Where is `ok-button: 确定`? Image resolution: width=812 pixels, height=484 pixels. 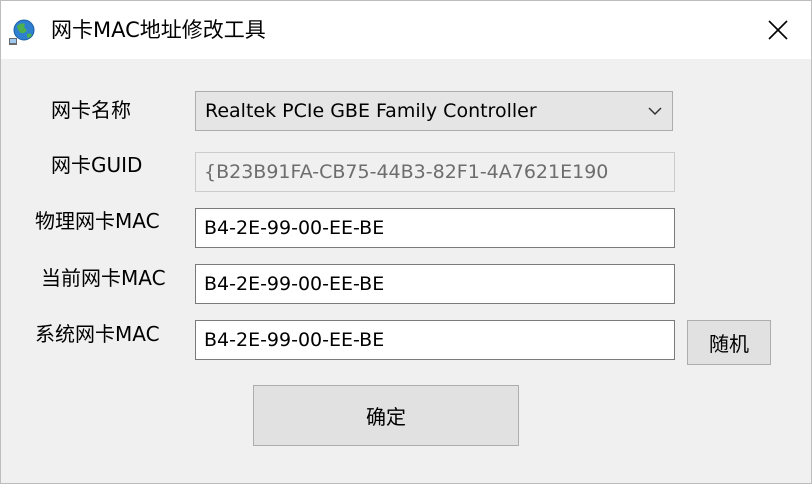
ok-button: 确定 is located at coordinates (386, 415).